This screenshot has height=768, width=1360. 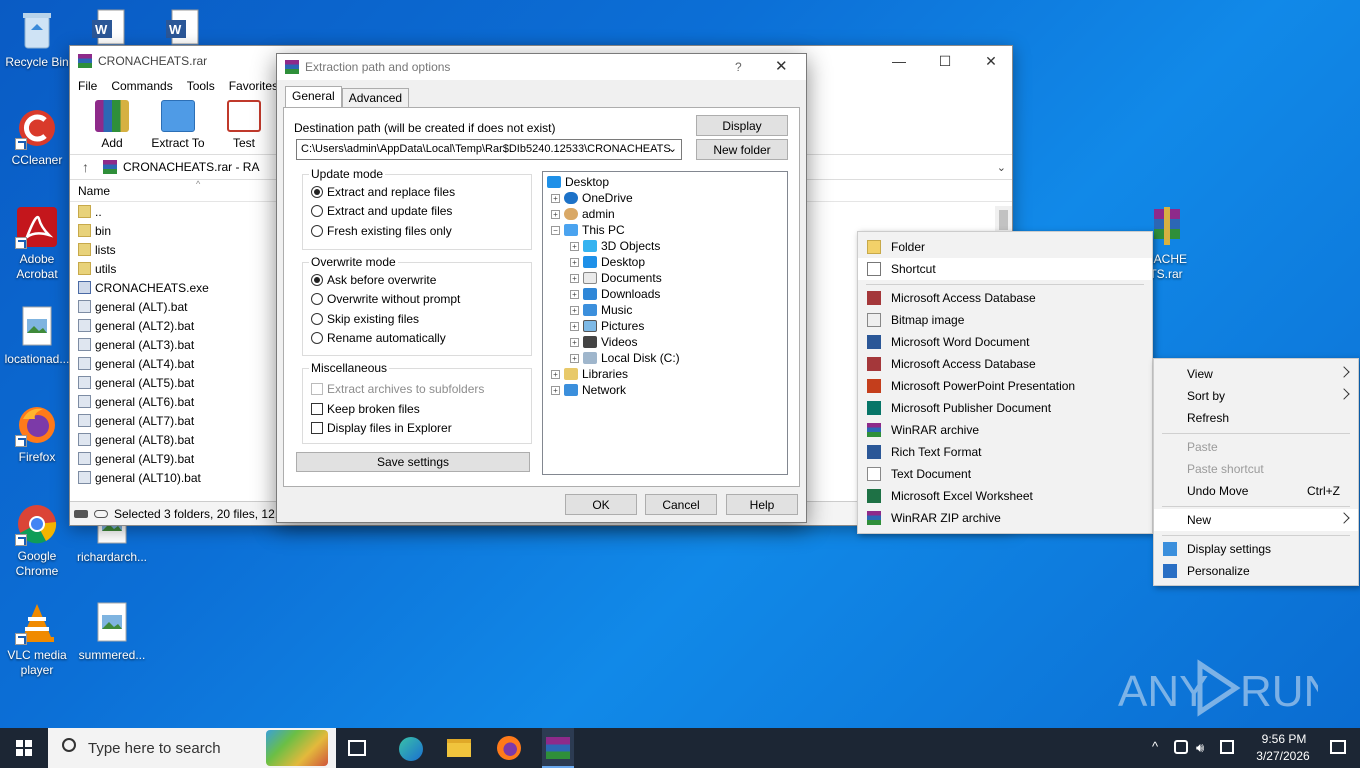 I want to click on menu-item-excel: Microsoft Excel Worksheet, so click(x=1005, y=496).